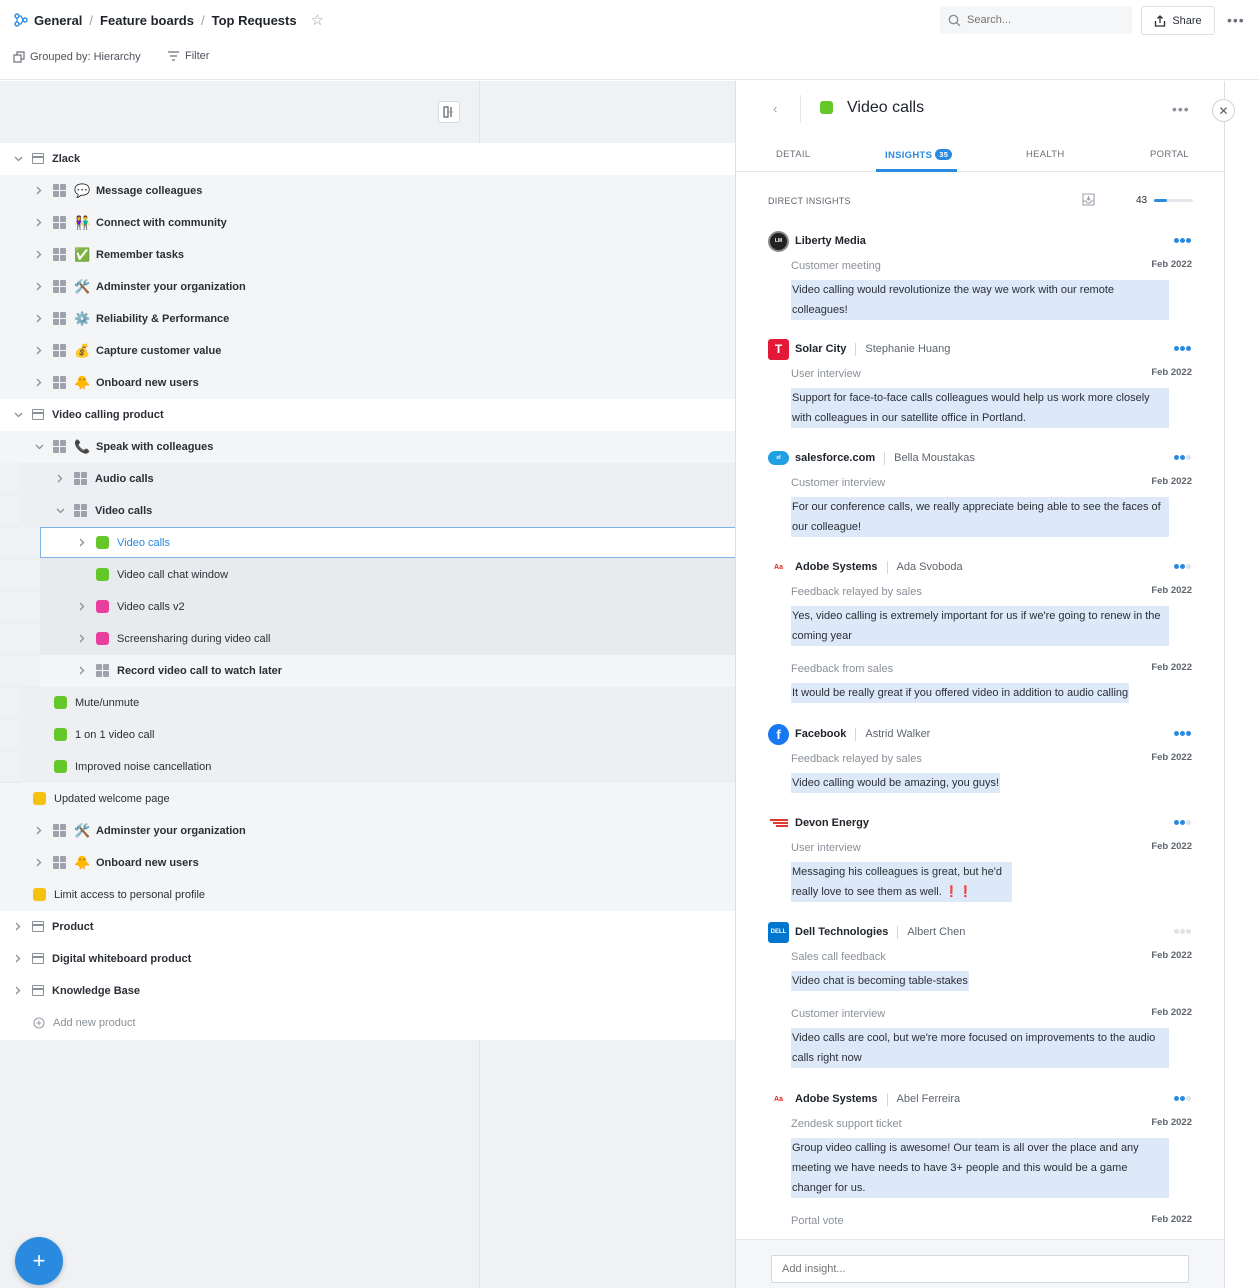  I want to click on company-name: Facebook, so click(820, 734).